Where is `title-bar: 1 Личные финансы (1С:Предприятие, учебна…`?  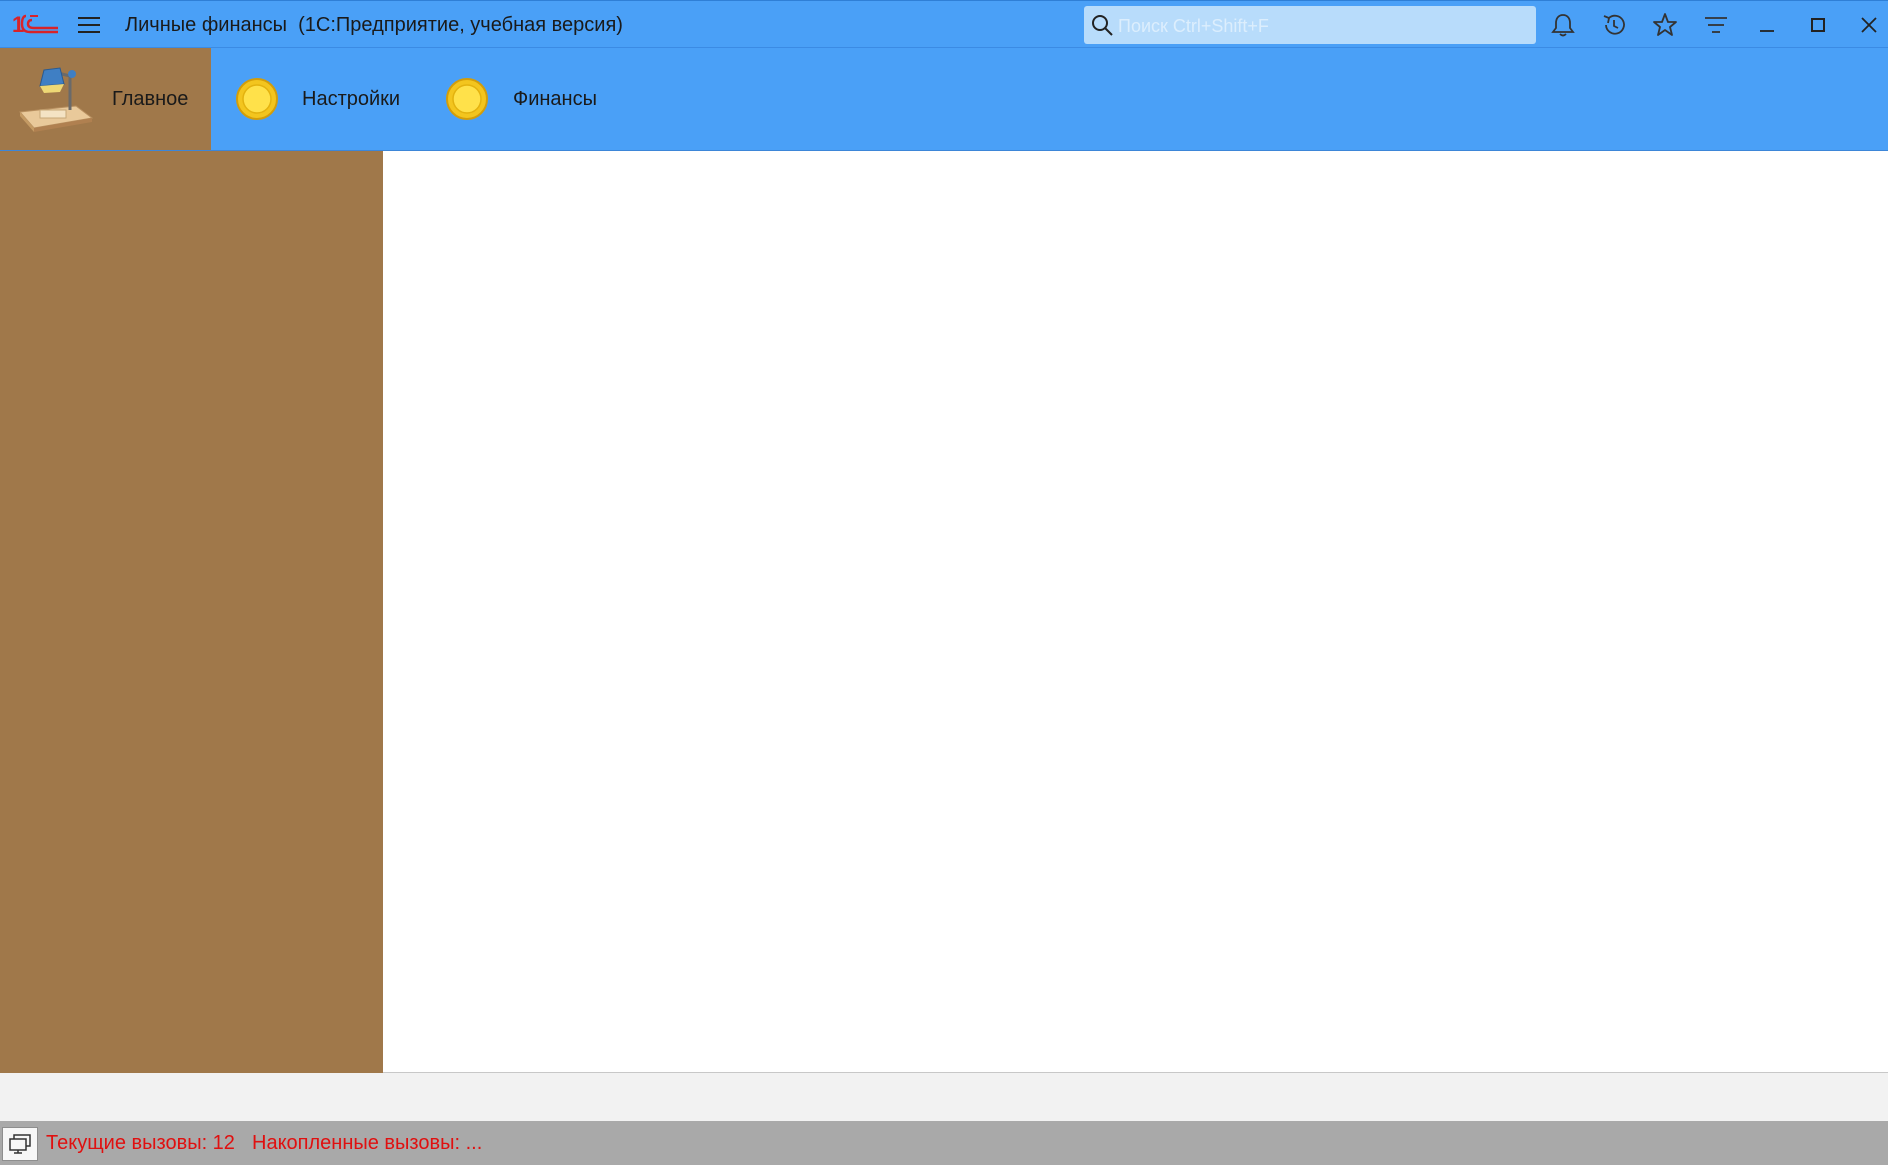 title-bar: 1 Личные финансы (1С:Предприятие, учебна… is located at coordinates (944, 24).